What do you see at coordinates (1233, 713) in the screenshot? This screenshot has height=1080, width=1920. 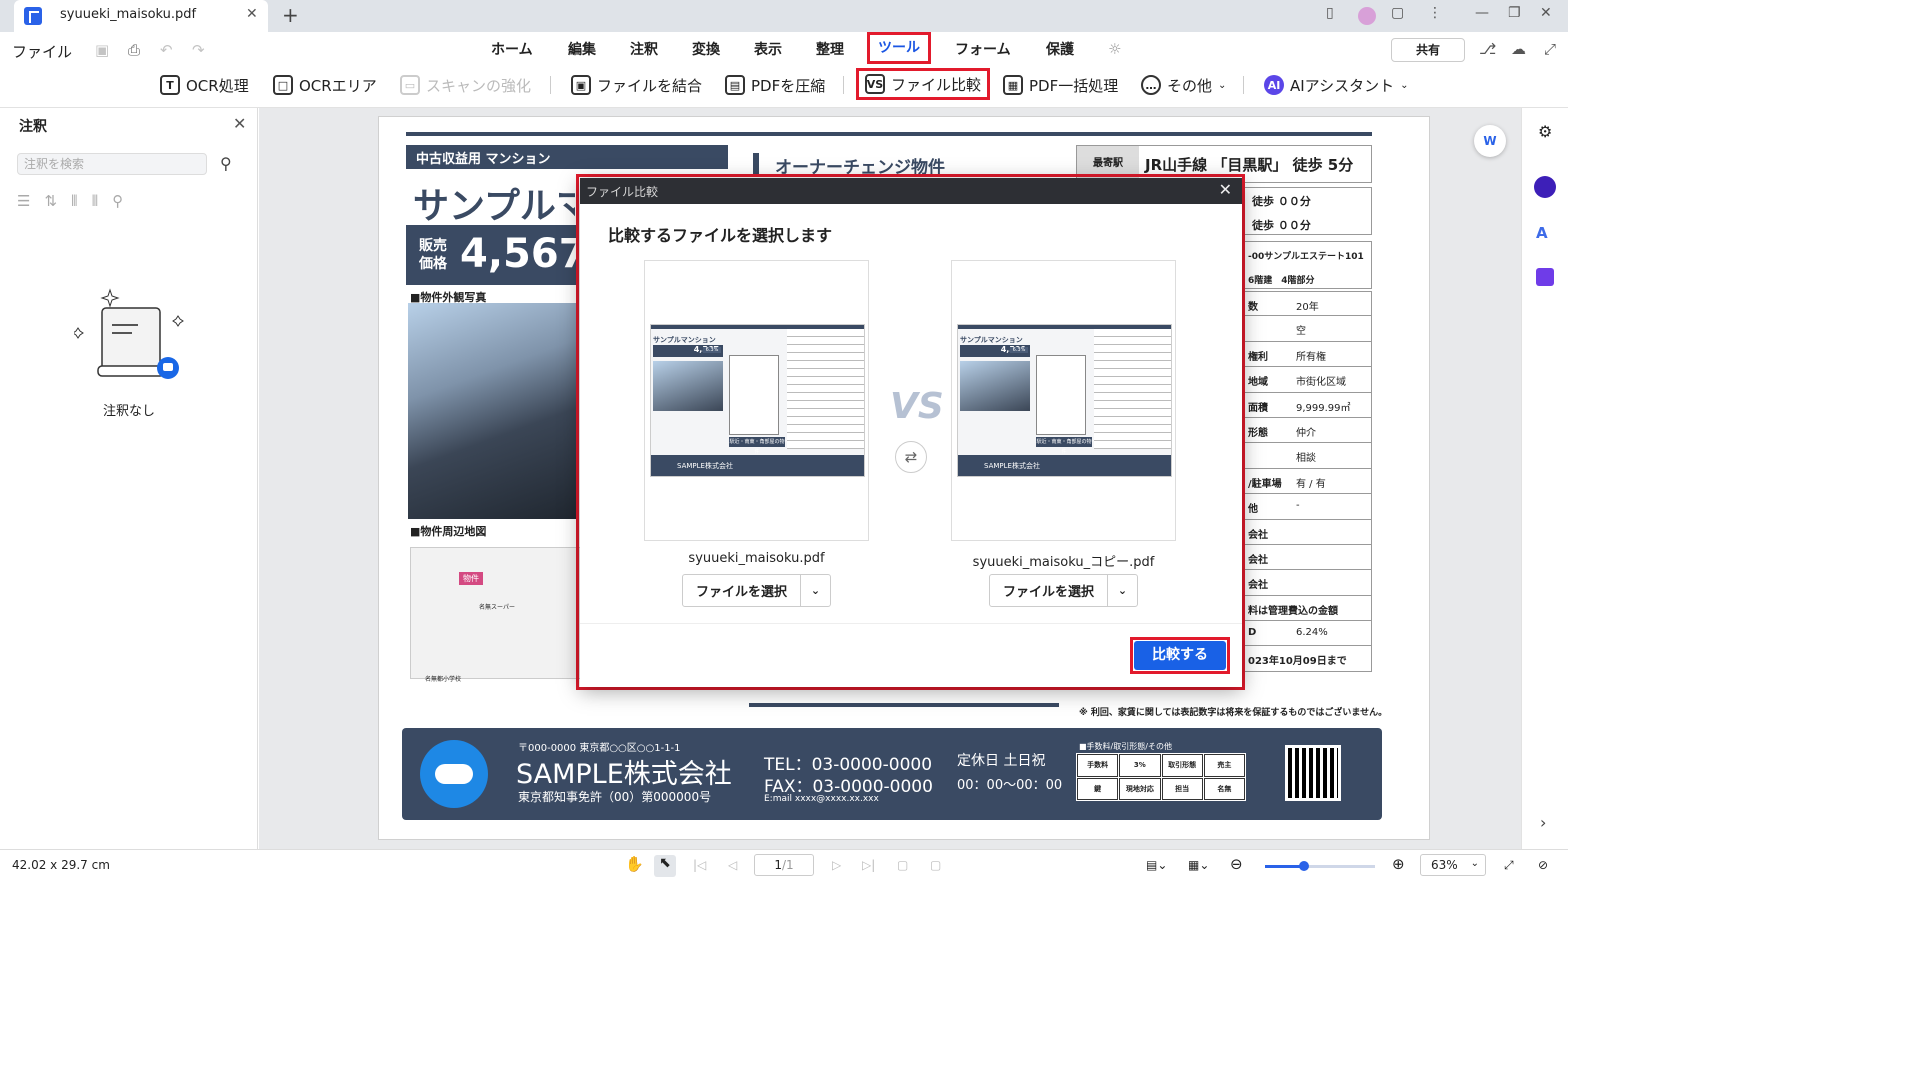 I see `disclaimer-note: ※ 利回、家賃に関しては表記数字は将来を保証するものではございません。` at bounding box center [1233, 713].